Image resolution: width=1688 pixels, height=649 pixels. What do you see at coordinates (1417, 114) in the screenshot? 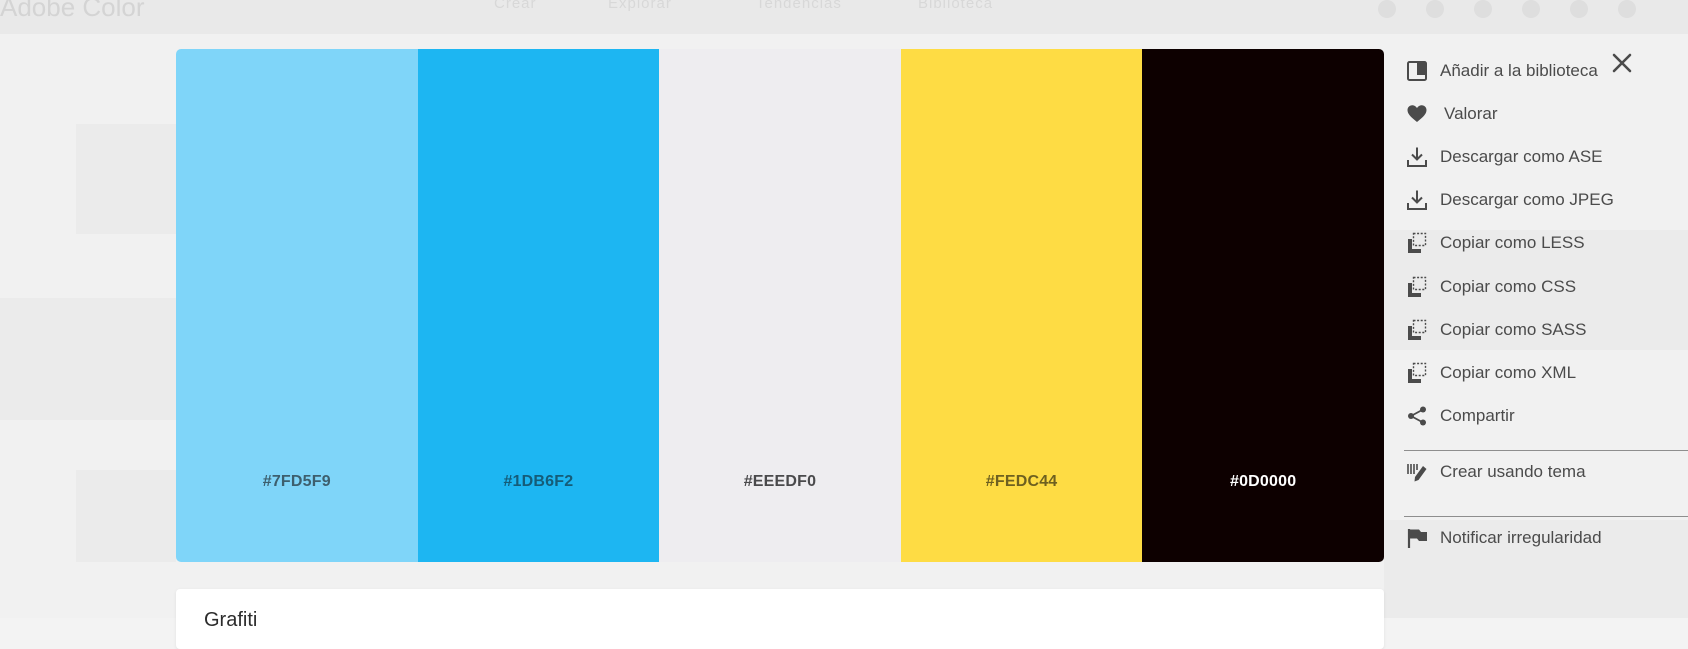
I see `heart-icon` at bounding box center [1417, 114].